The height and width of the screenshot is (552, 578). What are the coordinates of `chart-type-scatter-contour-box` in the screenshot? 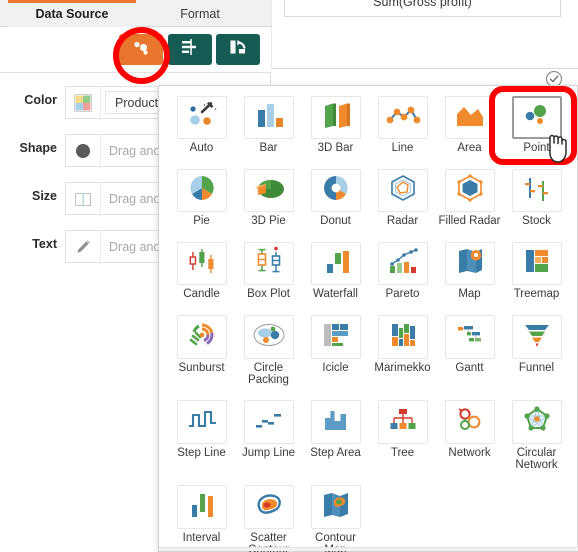 It's located at (268, 507).